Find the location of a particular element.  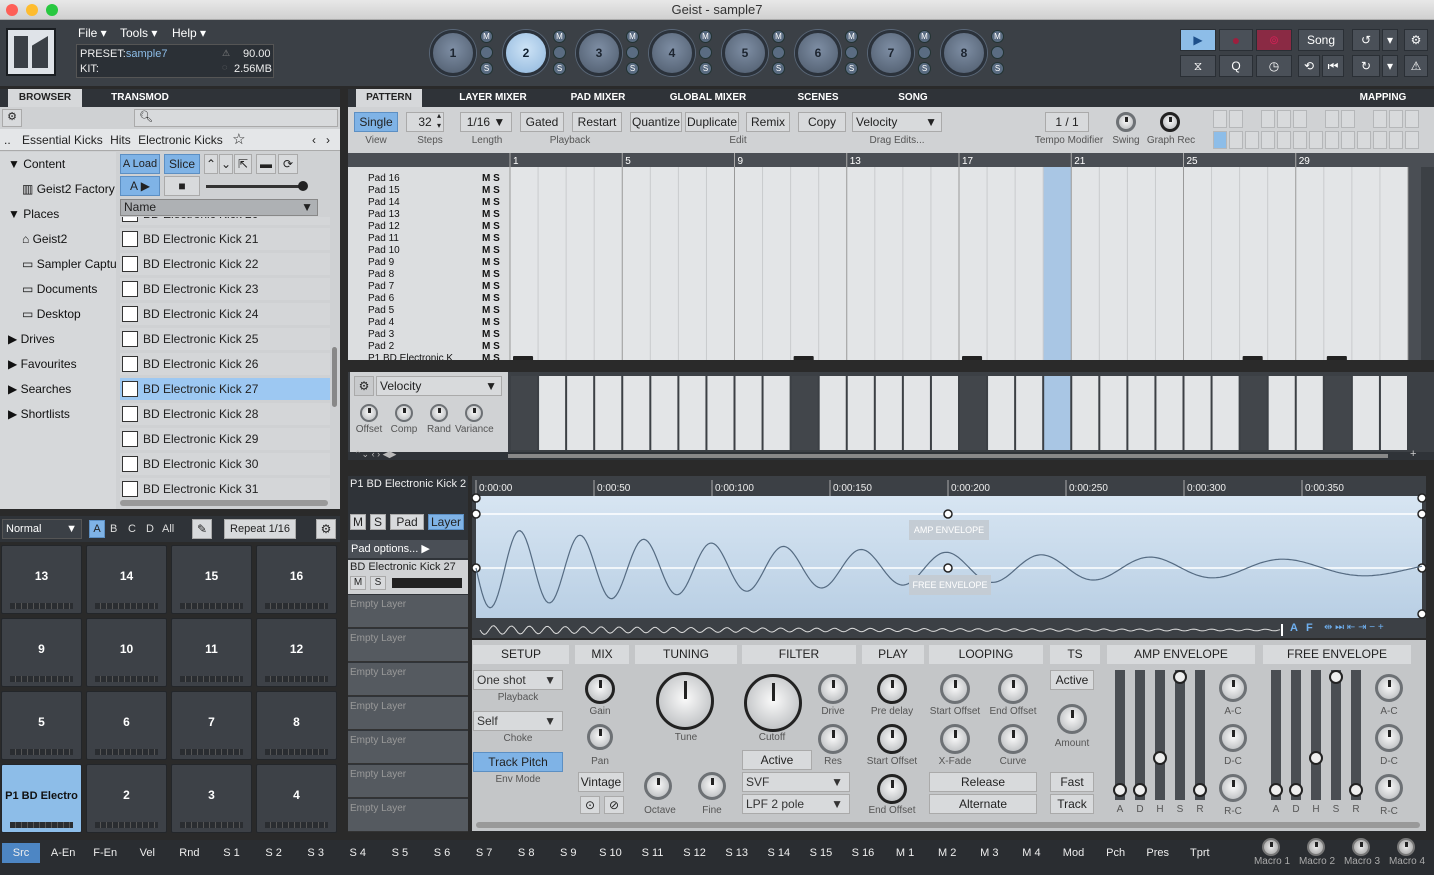

bottom-tab-s4: S 4 is located at coordinates (358, 853).